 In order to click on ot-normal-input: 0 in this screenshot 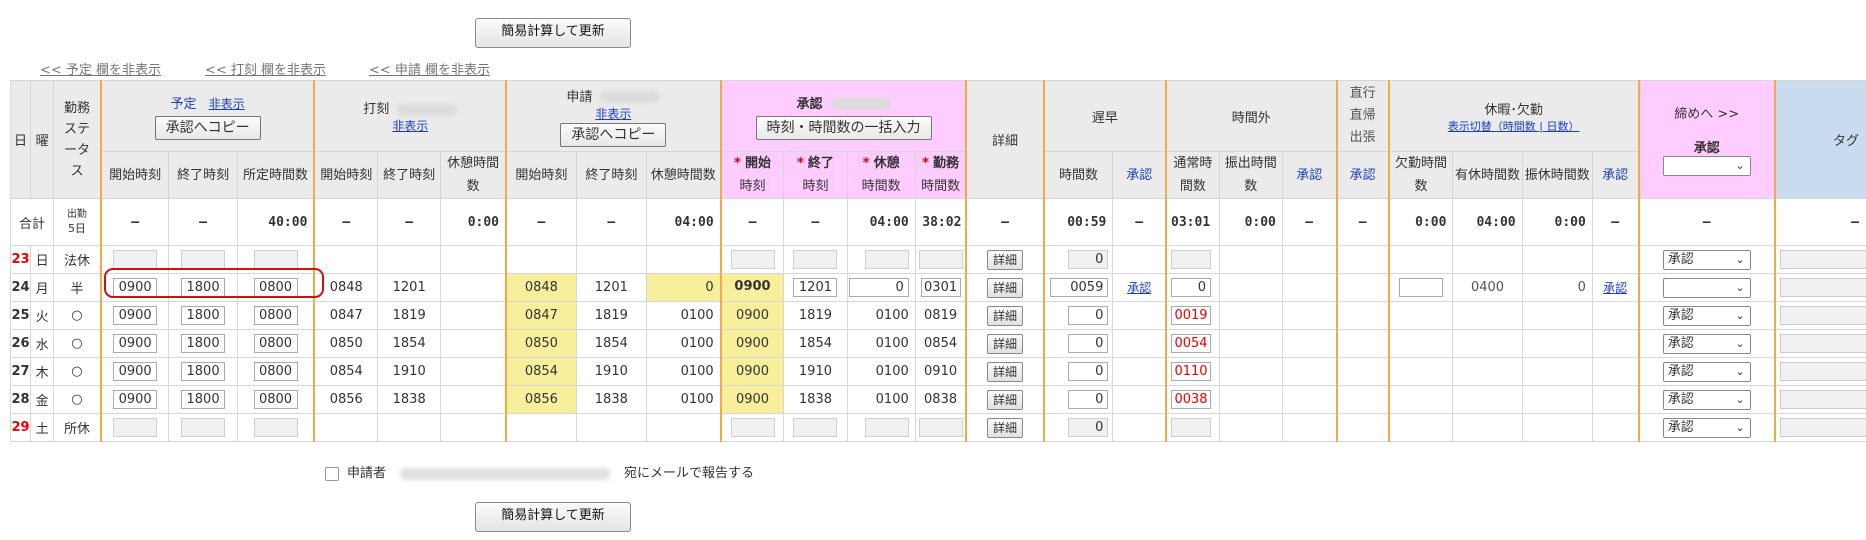, I will do `click(1191, 287)`.